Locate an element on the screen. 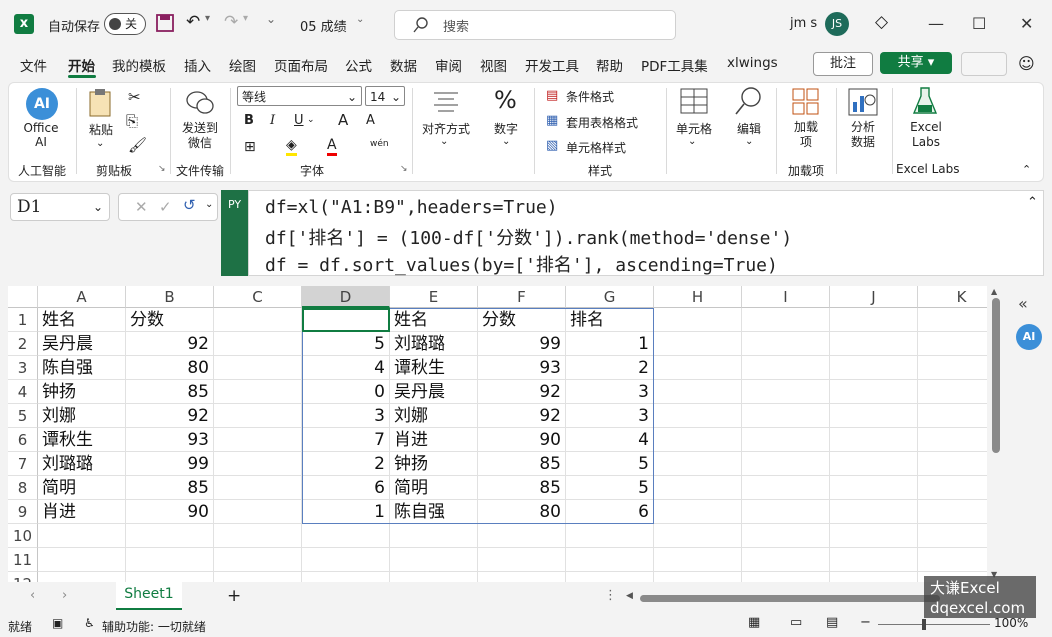  normal-view-icon: ▦ is located at coordinates (754, 622).